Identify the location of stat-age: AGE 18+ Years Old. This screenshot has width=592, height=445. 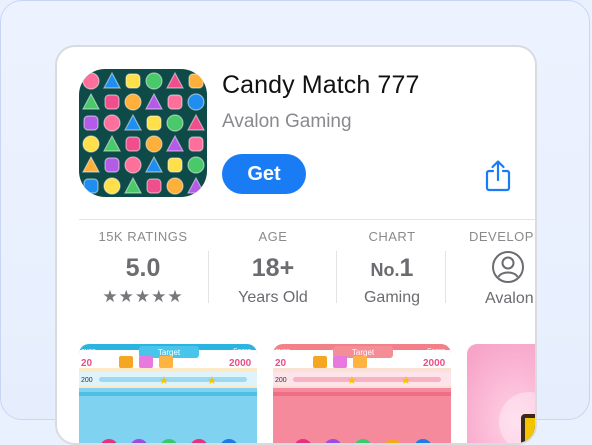
(273, 284).